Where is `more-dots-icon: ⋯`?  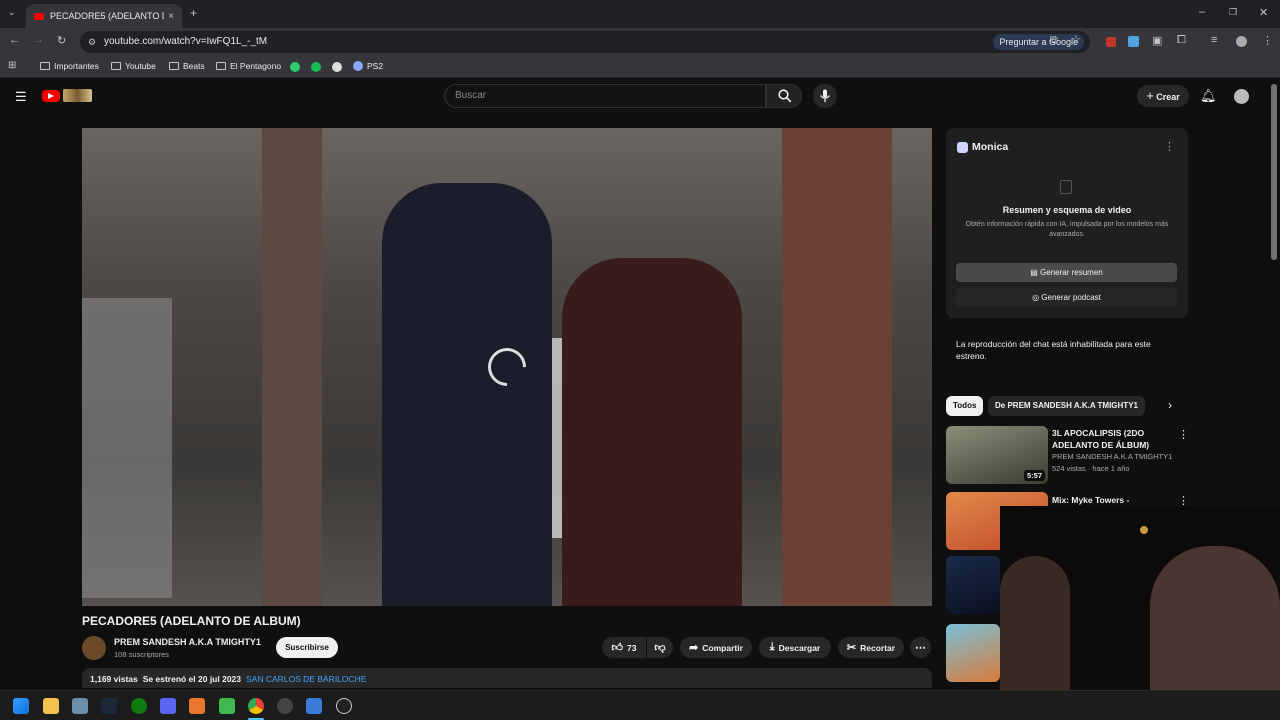 more-dots-icon: ⋯ is located at coordinates (920, 648).